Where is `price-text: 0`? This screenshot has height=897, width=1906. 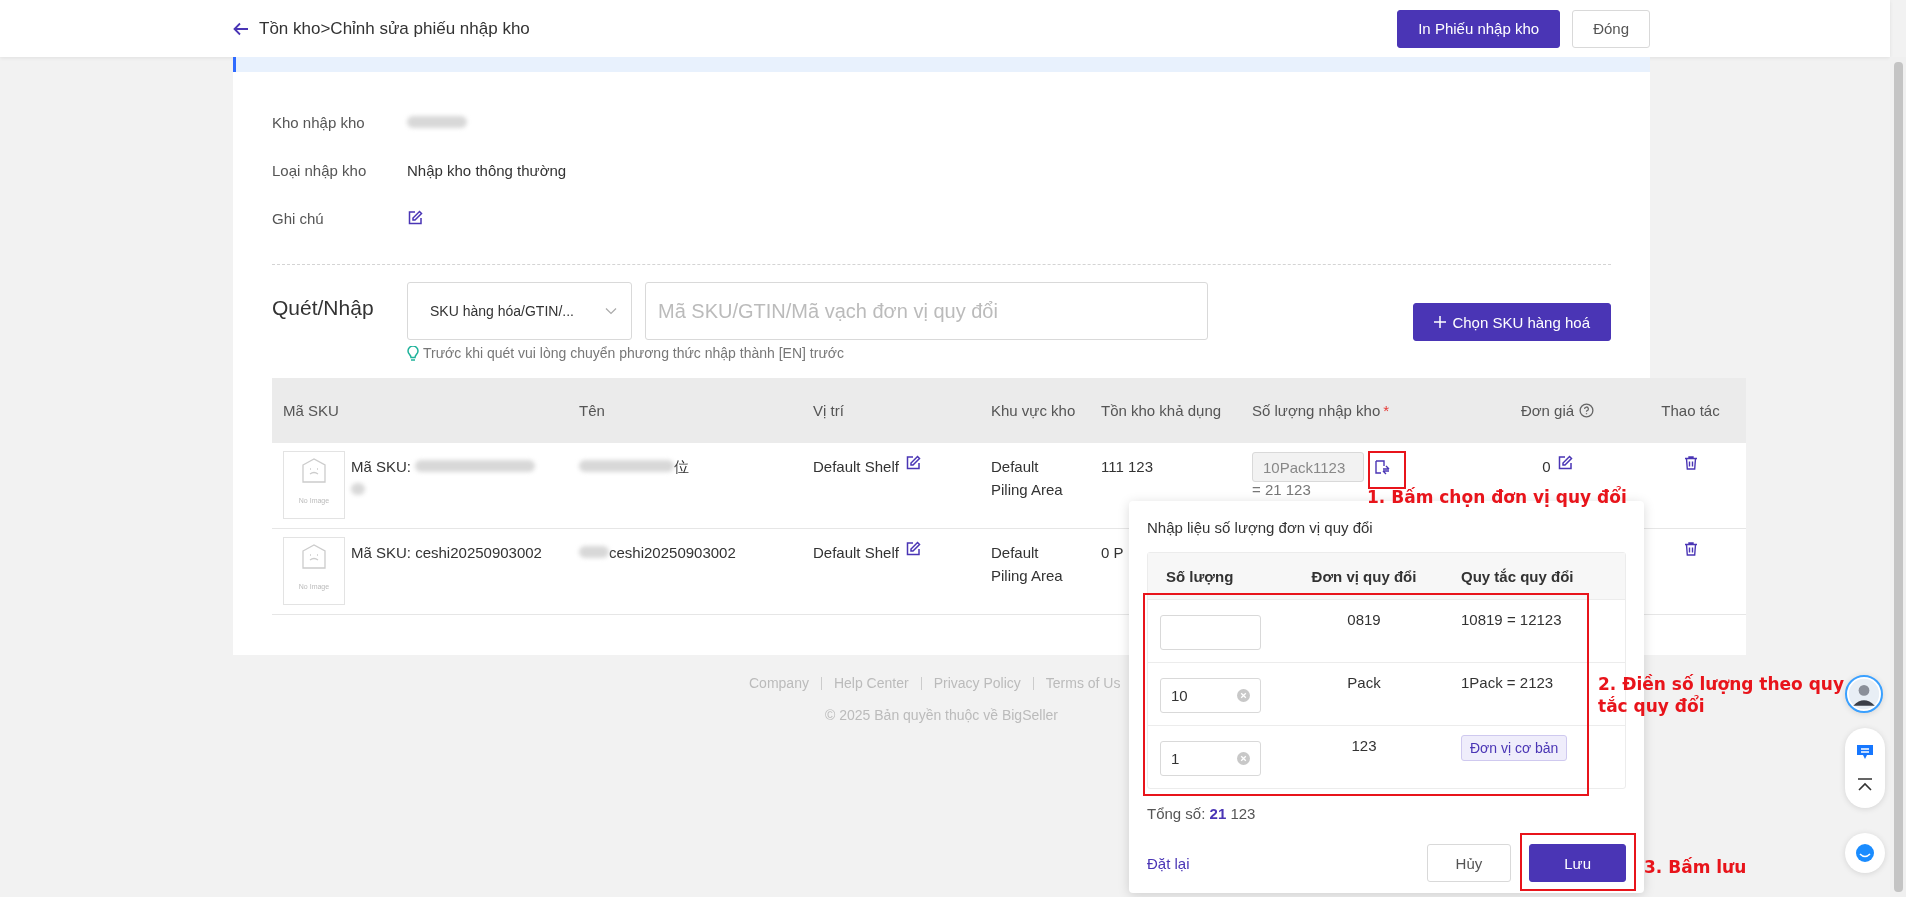 price-text: 0 is located at coordinates (1546, 467).